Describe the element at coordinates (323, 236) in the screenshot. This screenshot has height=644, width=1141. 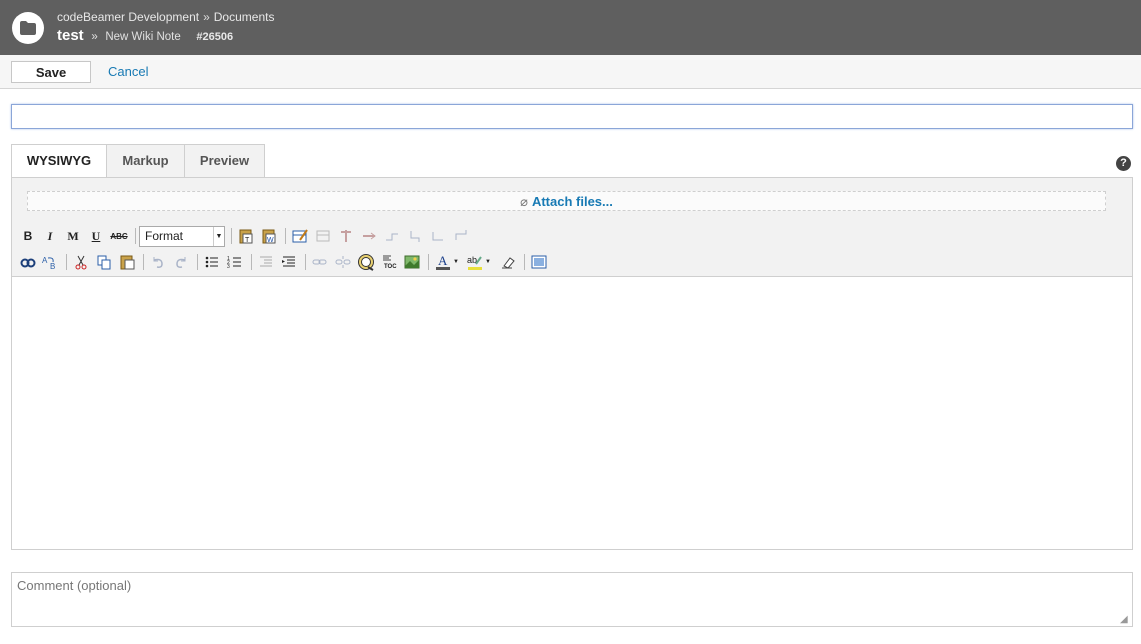
I see `table-properties-icon` at that location.